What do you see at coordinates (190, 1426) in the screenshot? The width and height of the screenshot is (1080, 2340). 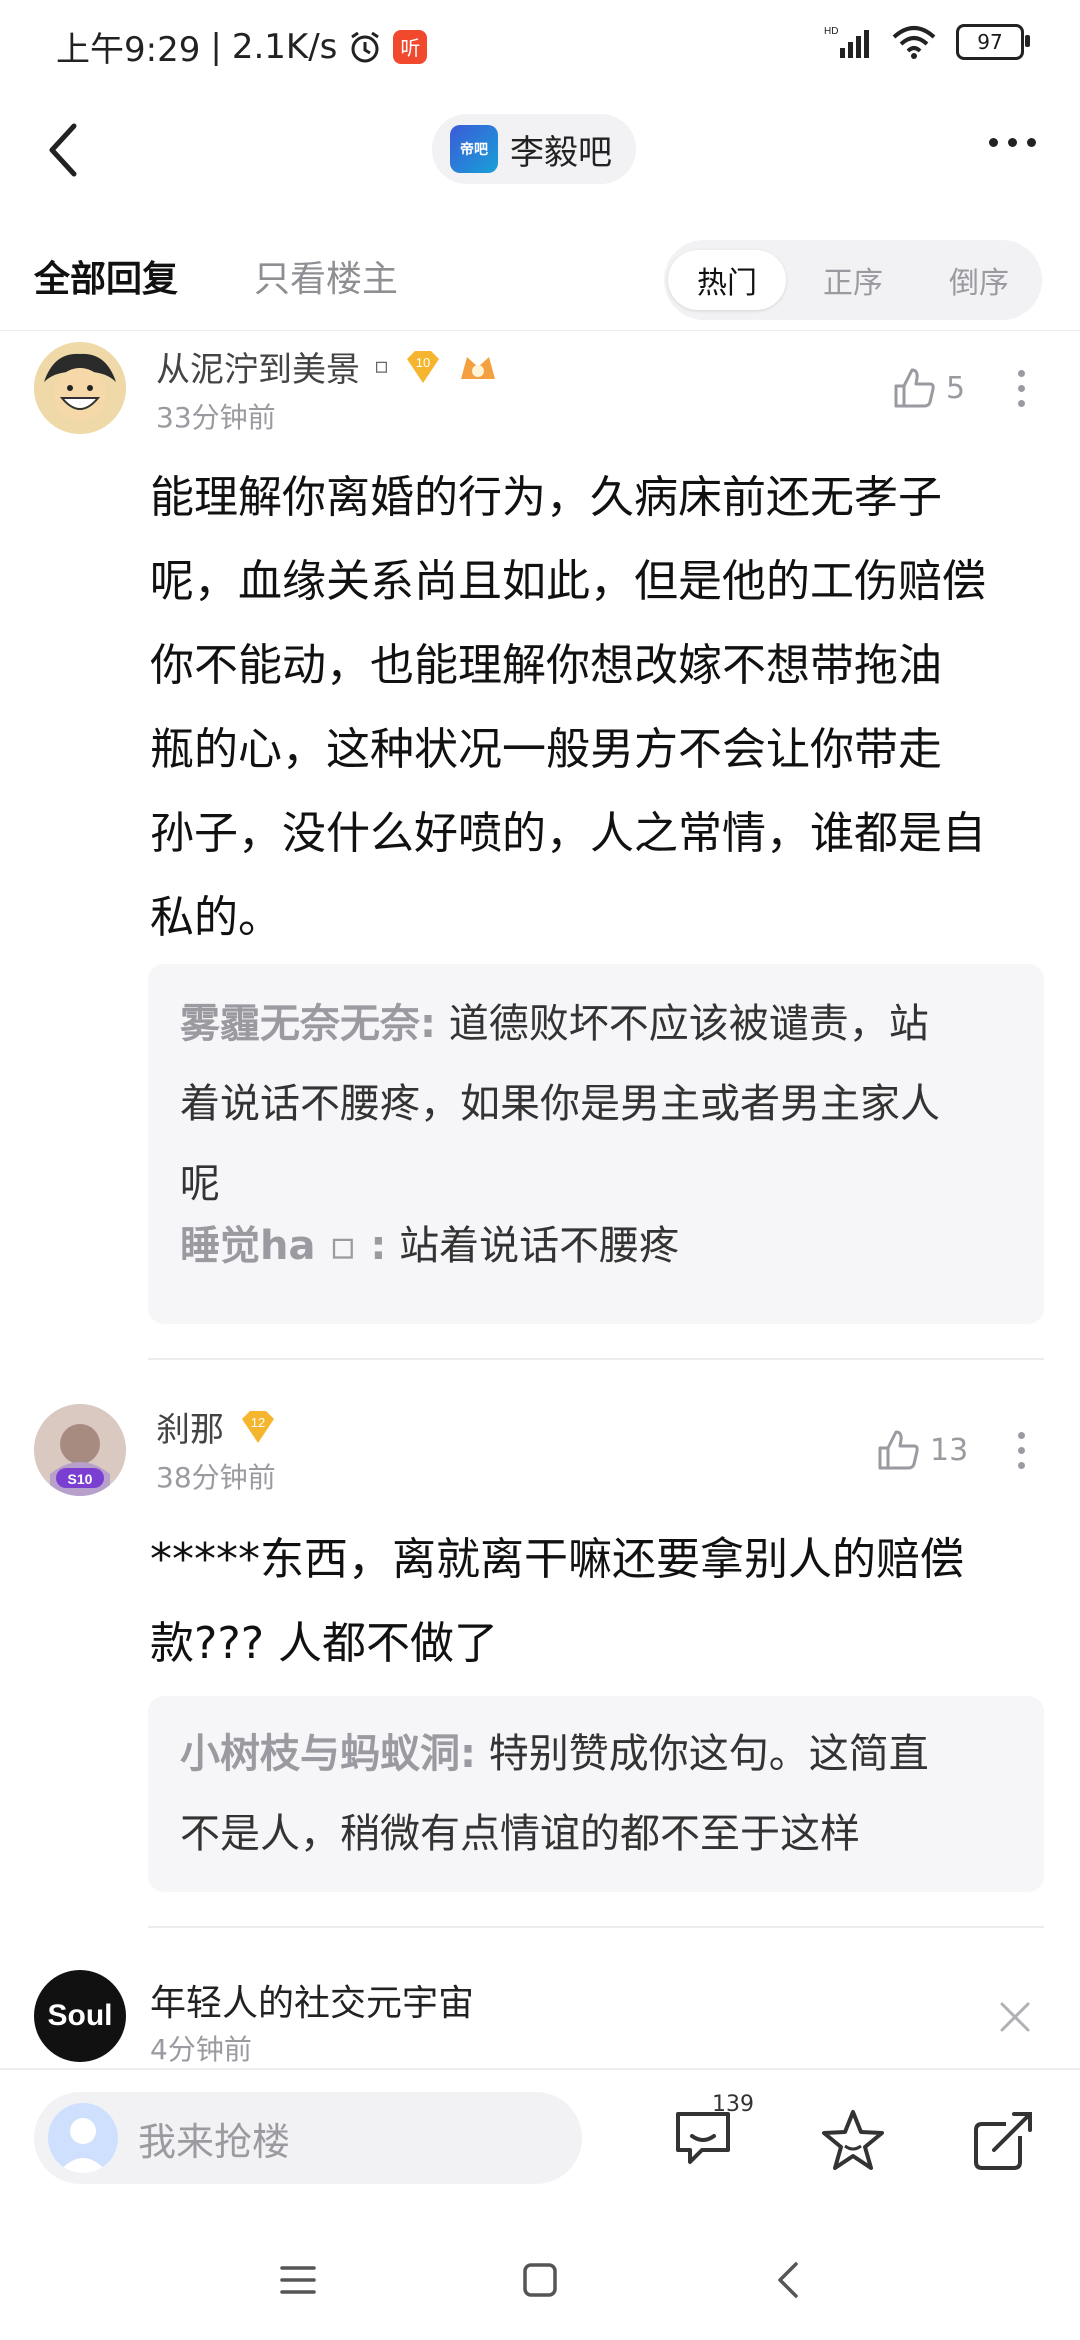 I see `username: 刹那` at bounding box center [190, 1426].